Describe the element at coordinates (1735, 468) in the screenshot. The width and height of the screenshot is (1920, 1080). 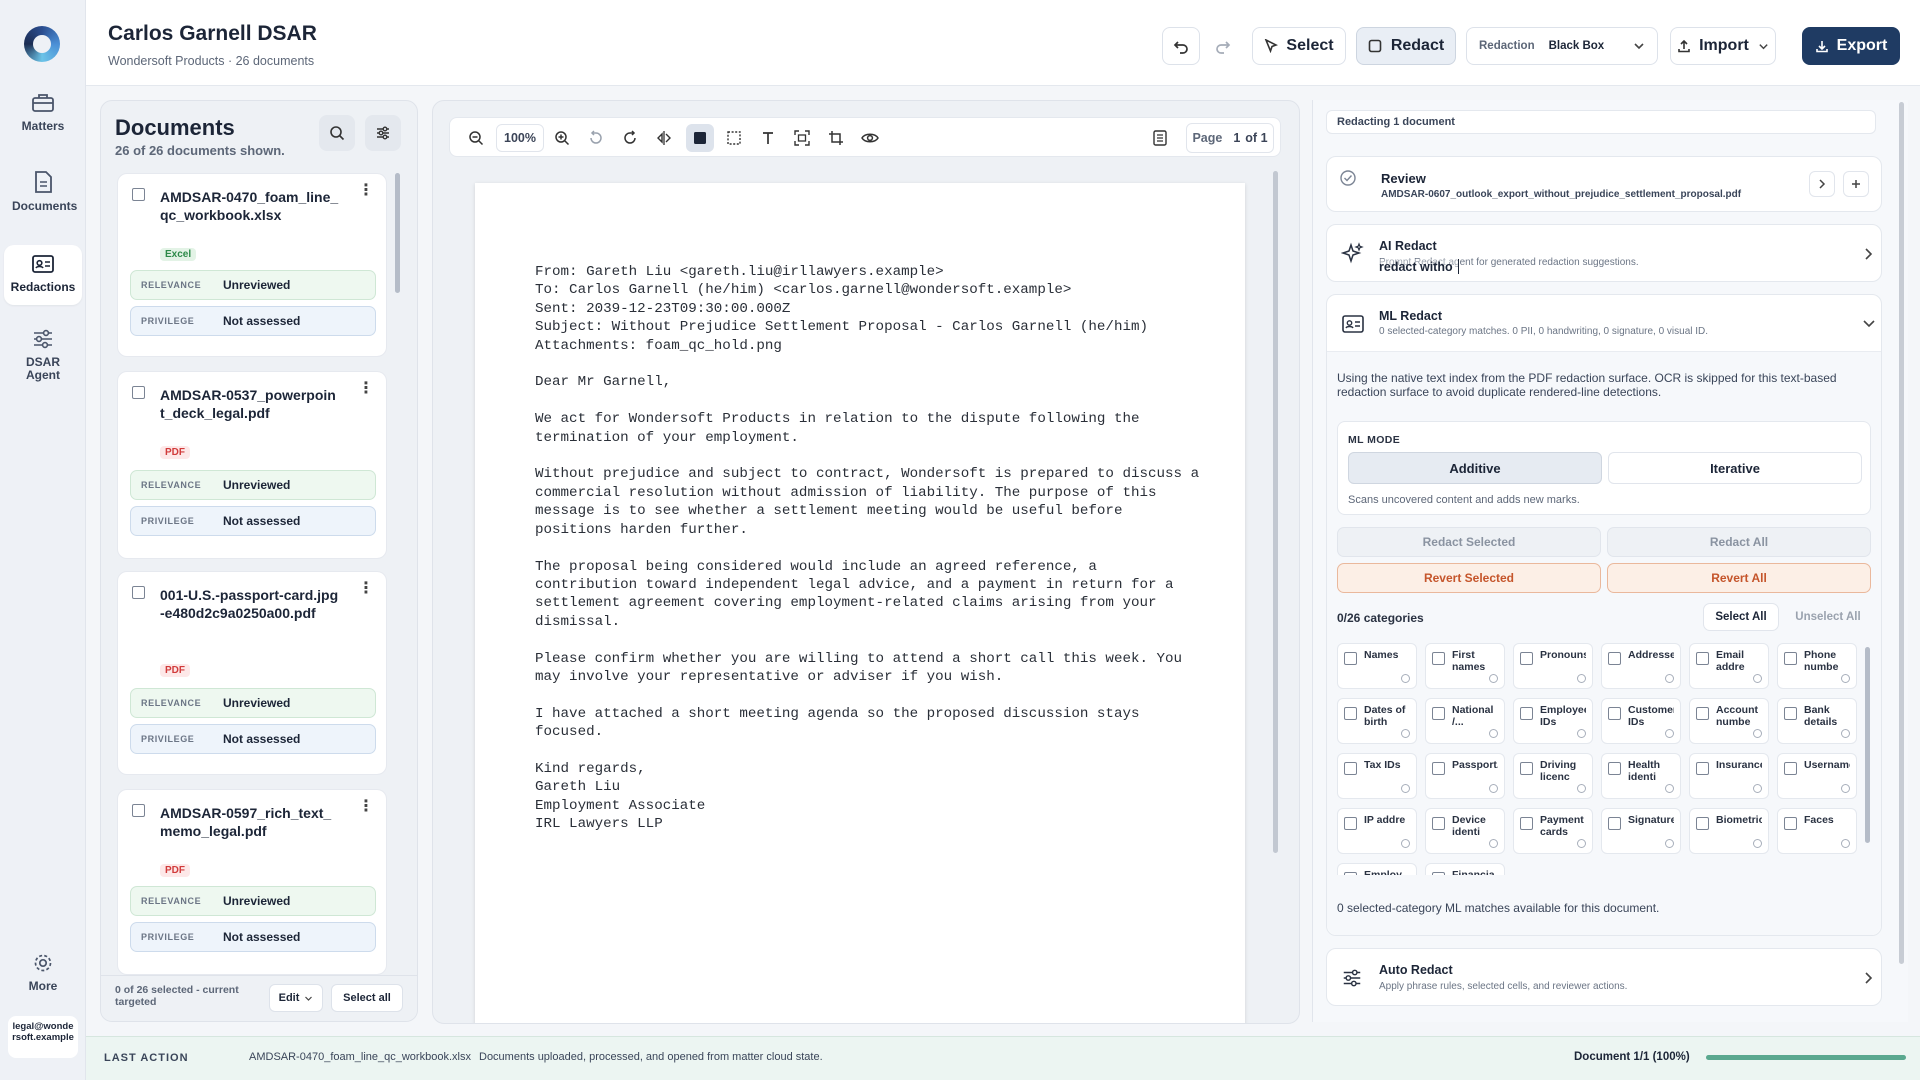
I see `mode-iterative-button: Iterative` at that location.